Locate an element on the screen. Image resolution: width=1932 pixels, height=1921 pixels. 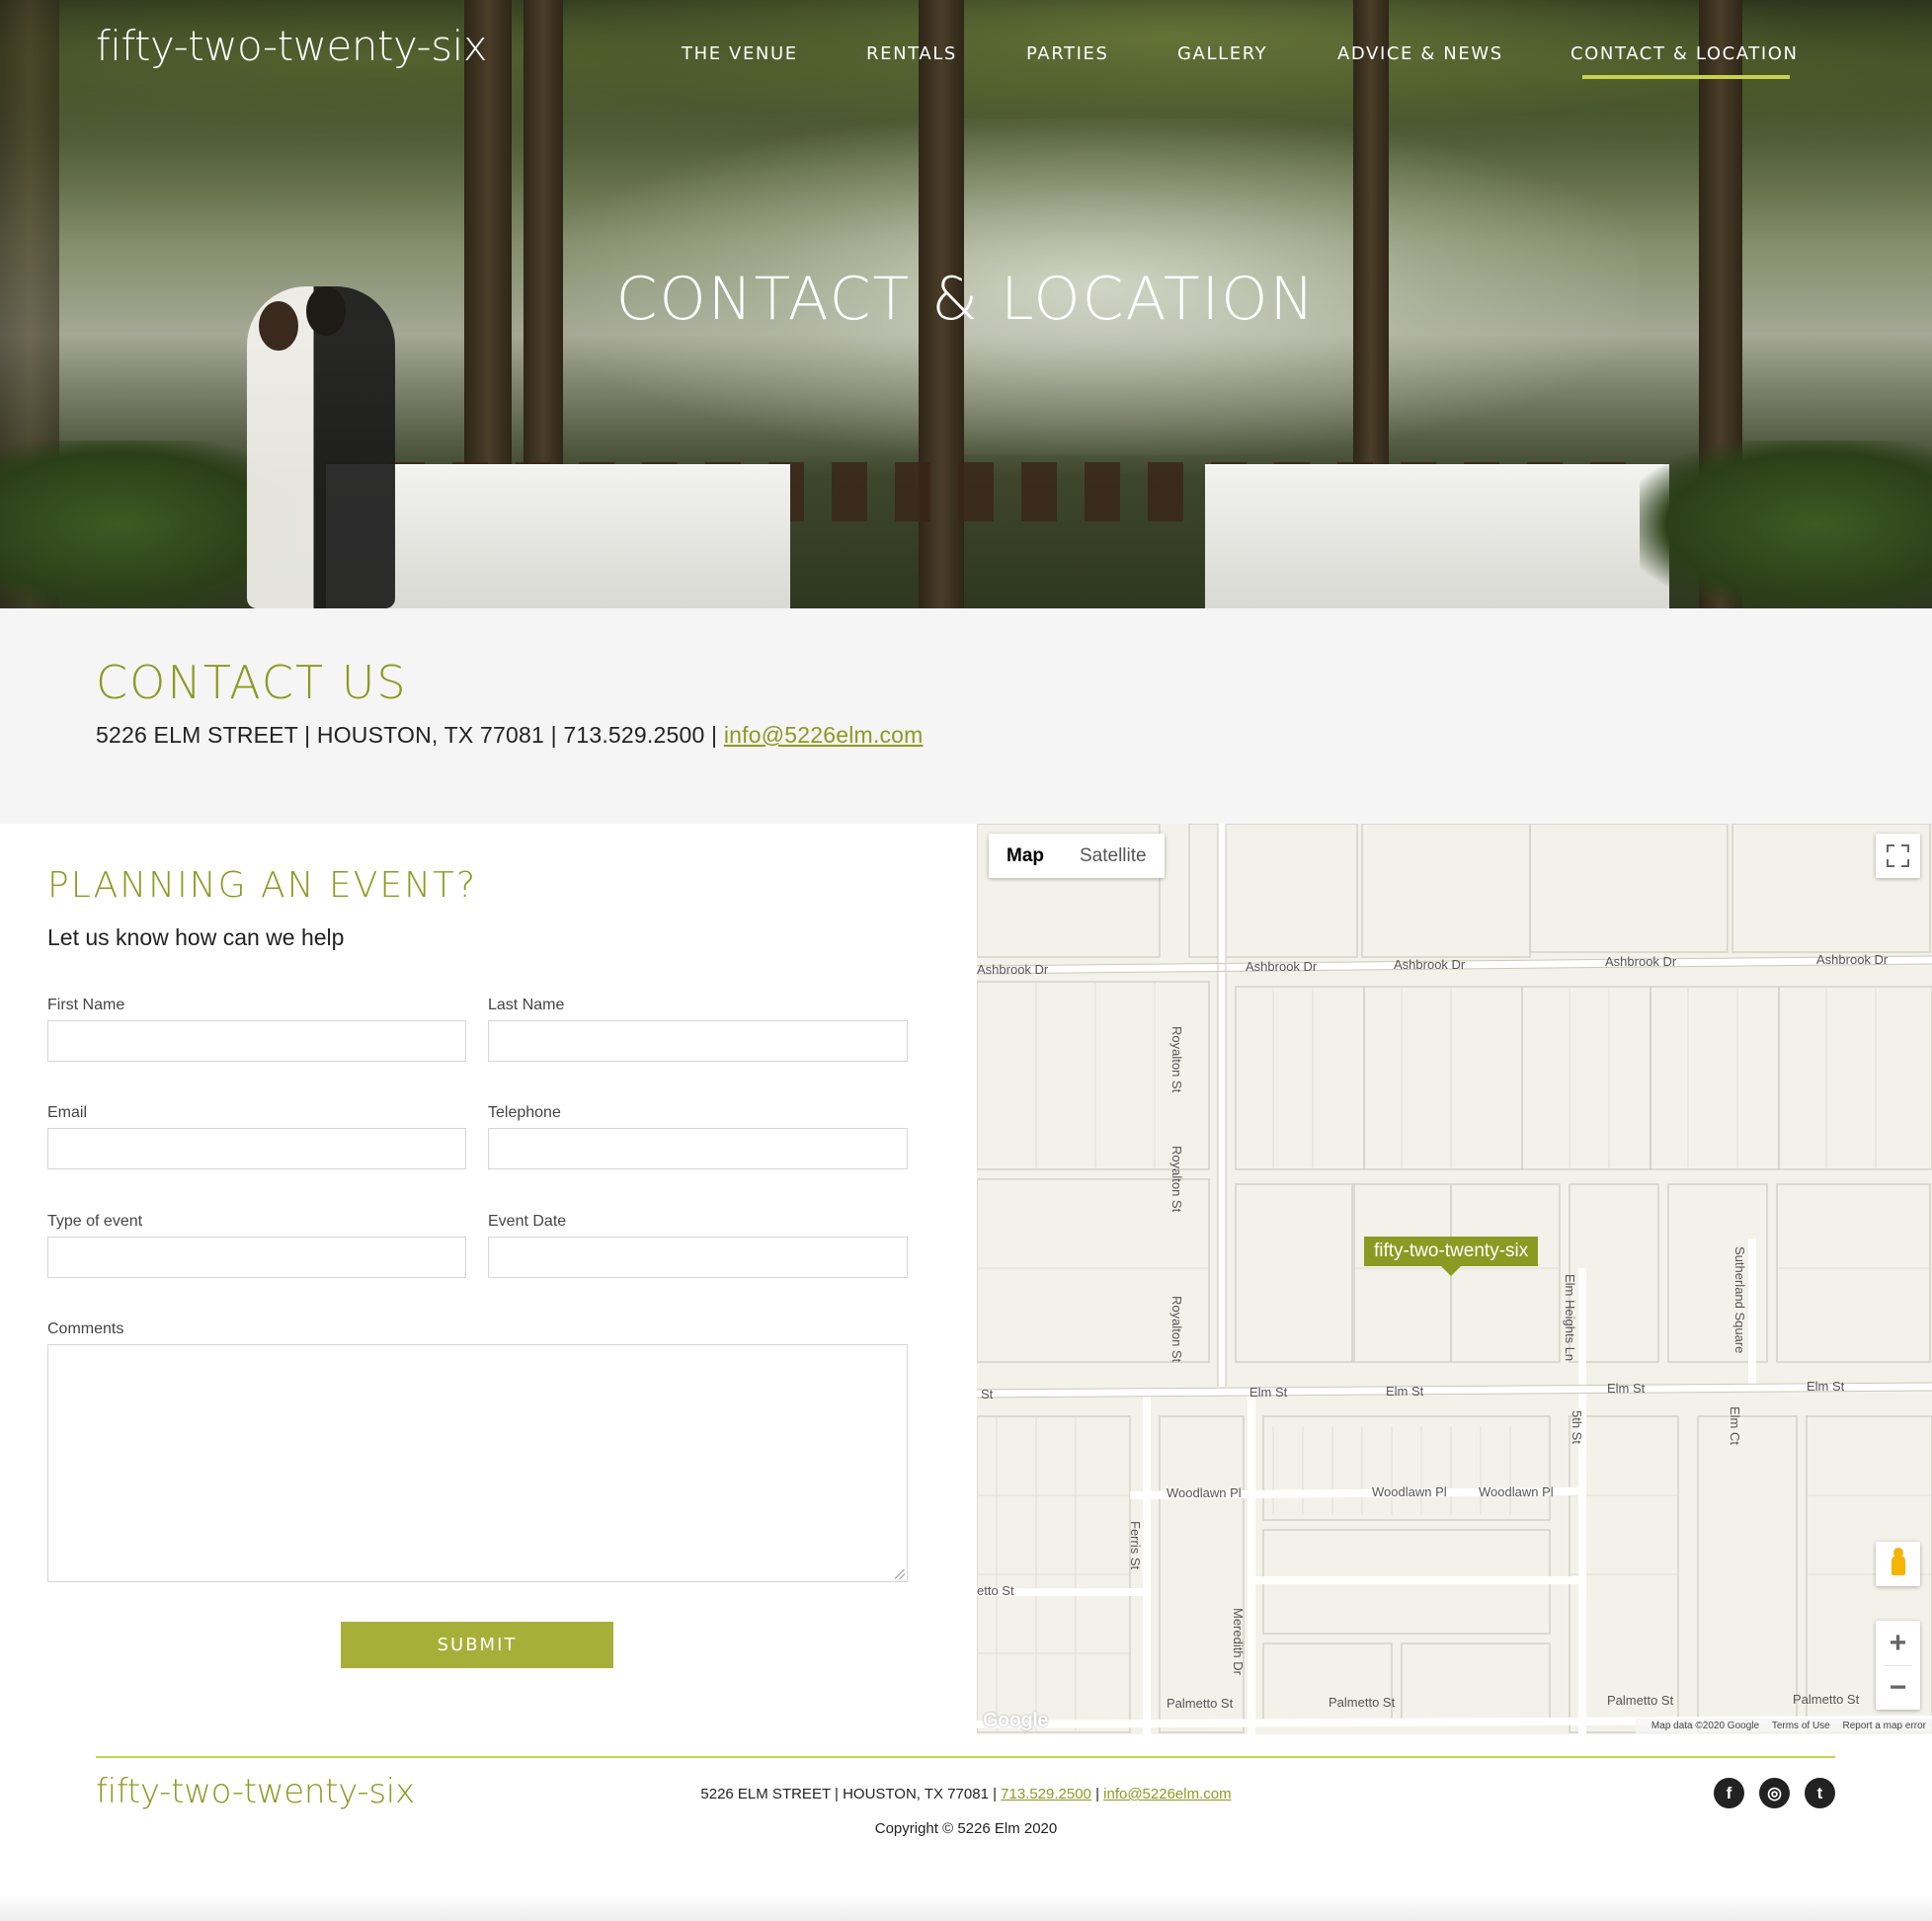
zoom-in-button: + is located at coordinates (1898, 1643).